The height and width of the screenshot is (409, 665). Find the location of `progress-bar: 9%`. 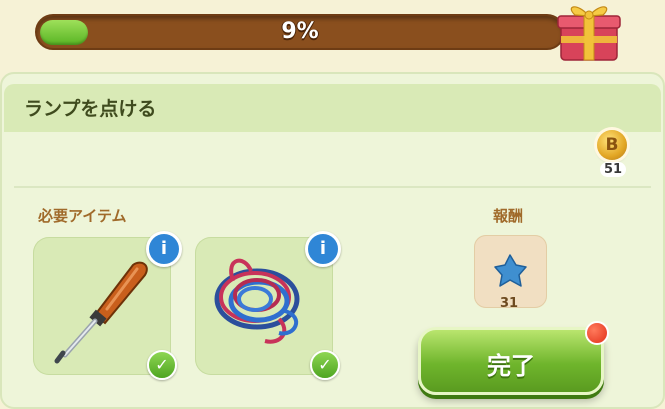

progress-bar: 9% is located at coordinates (300, 32).